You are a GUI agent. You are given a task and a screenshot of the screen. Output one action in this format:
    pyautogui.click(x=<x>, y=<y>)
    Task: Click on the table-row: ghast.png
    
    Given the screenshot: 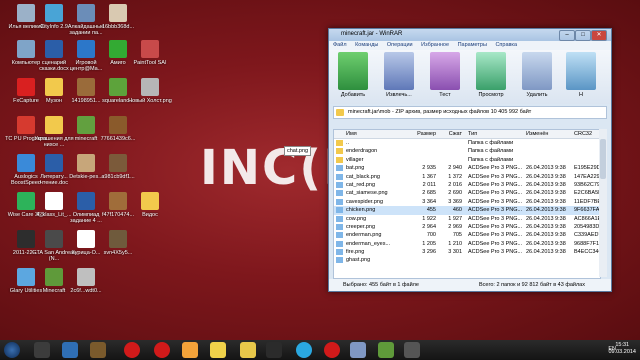 What is the action you would take?
    pyautogui.click(x=467, y=260)
    